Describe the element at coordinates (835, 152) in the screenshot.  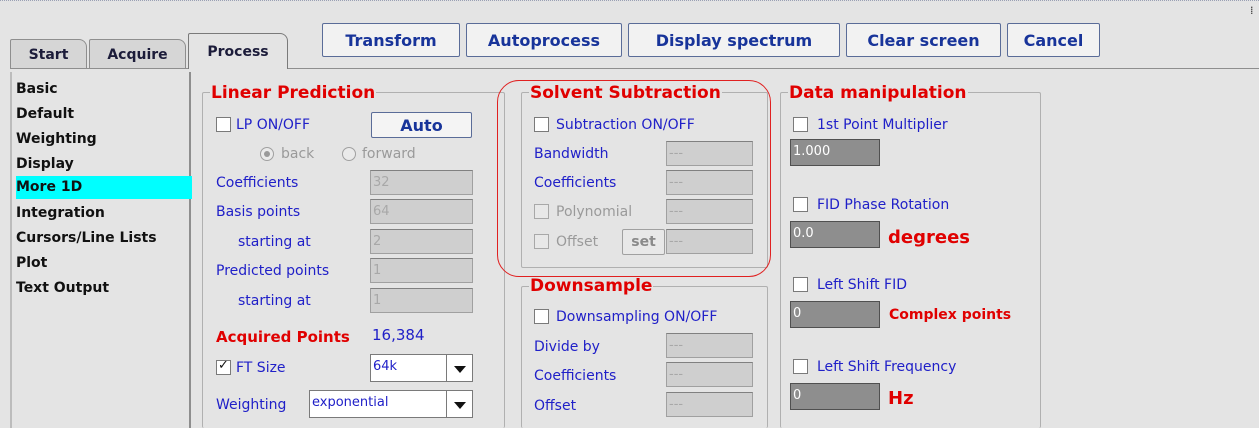
I see `first-point-field: 1.000` at that location.